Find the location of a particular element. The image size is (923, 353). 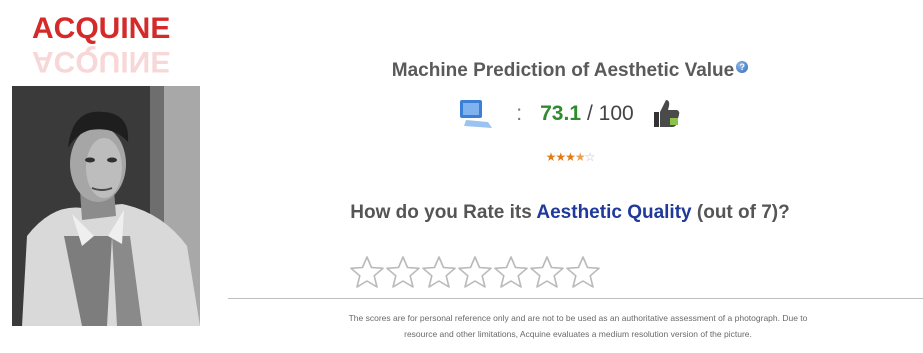

user-rating-stars is located at coordinates (475, 272).